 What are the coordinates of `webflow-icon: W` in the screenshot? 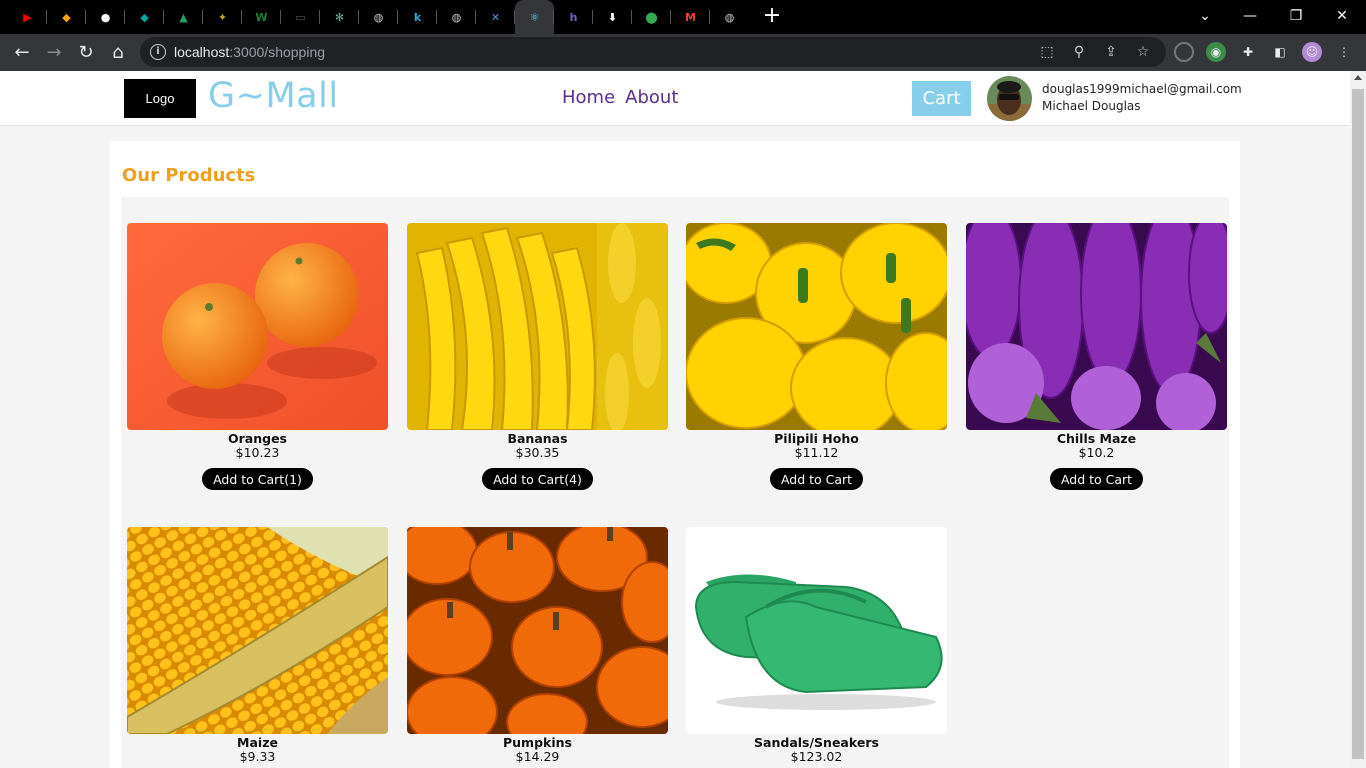 It's located at (261, 17).